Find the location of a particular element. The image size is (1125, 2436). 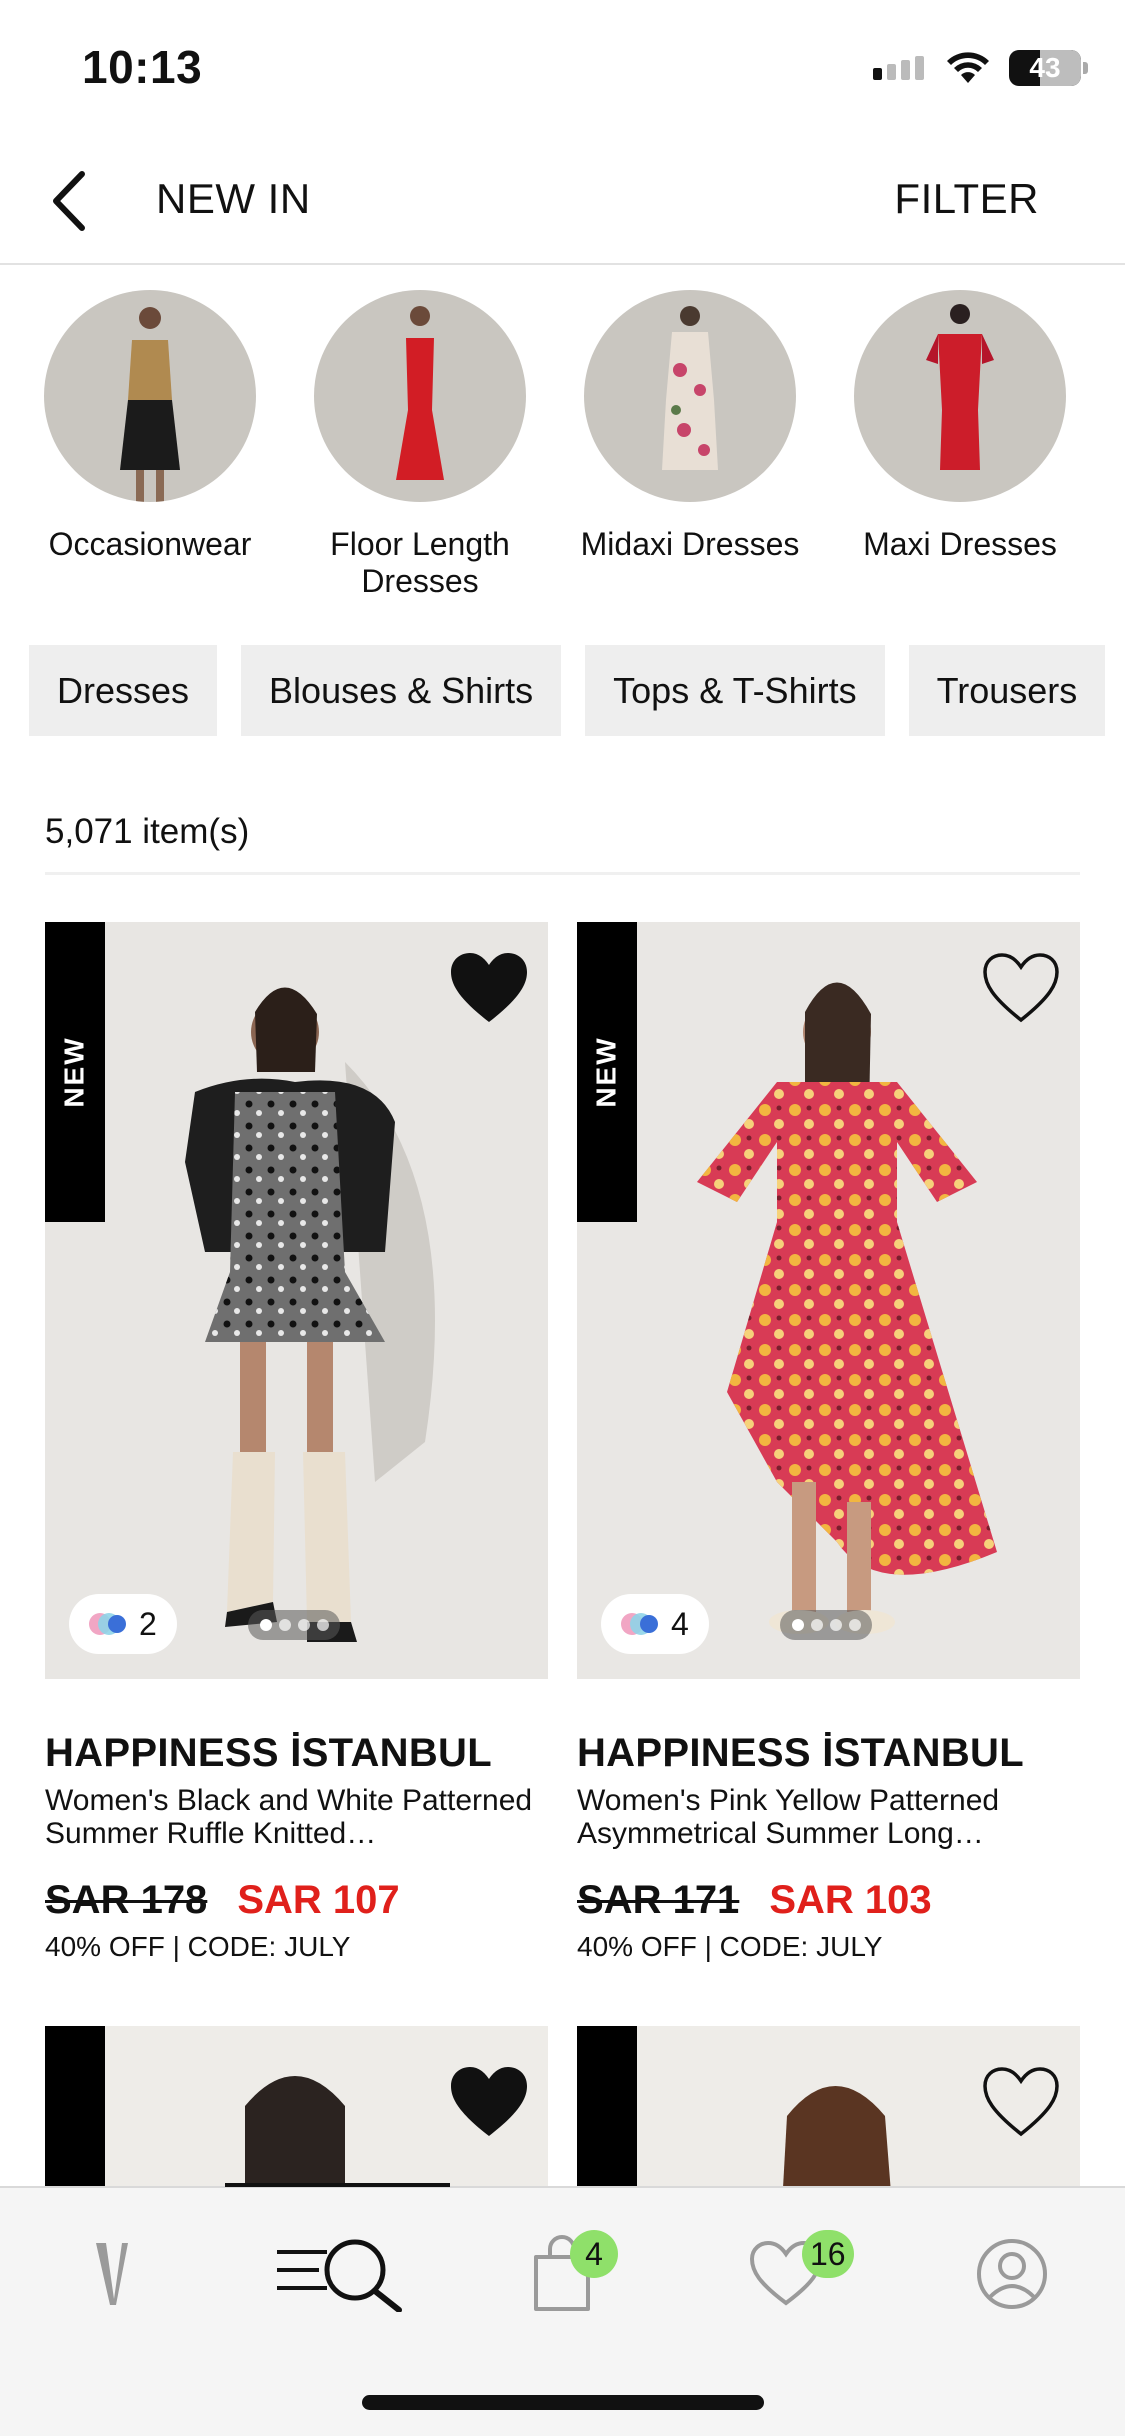

category-label: Floor Length Dresses is located at coordinates (420, 562).